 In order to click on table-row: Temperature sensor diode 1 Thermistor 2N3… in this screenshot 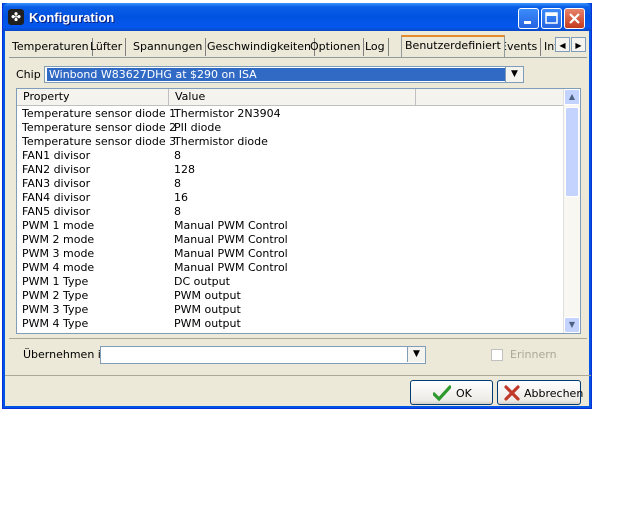, I will do `click(290, 114)`.